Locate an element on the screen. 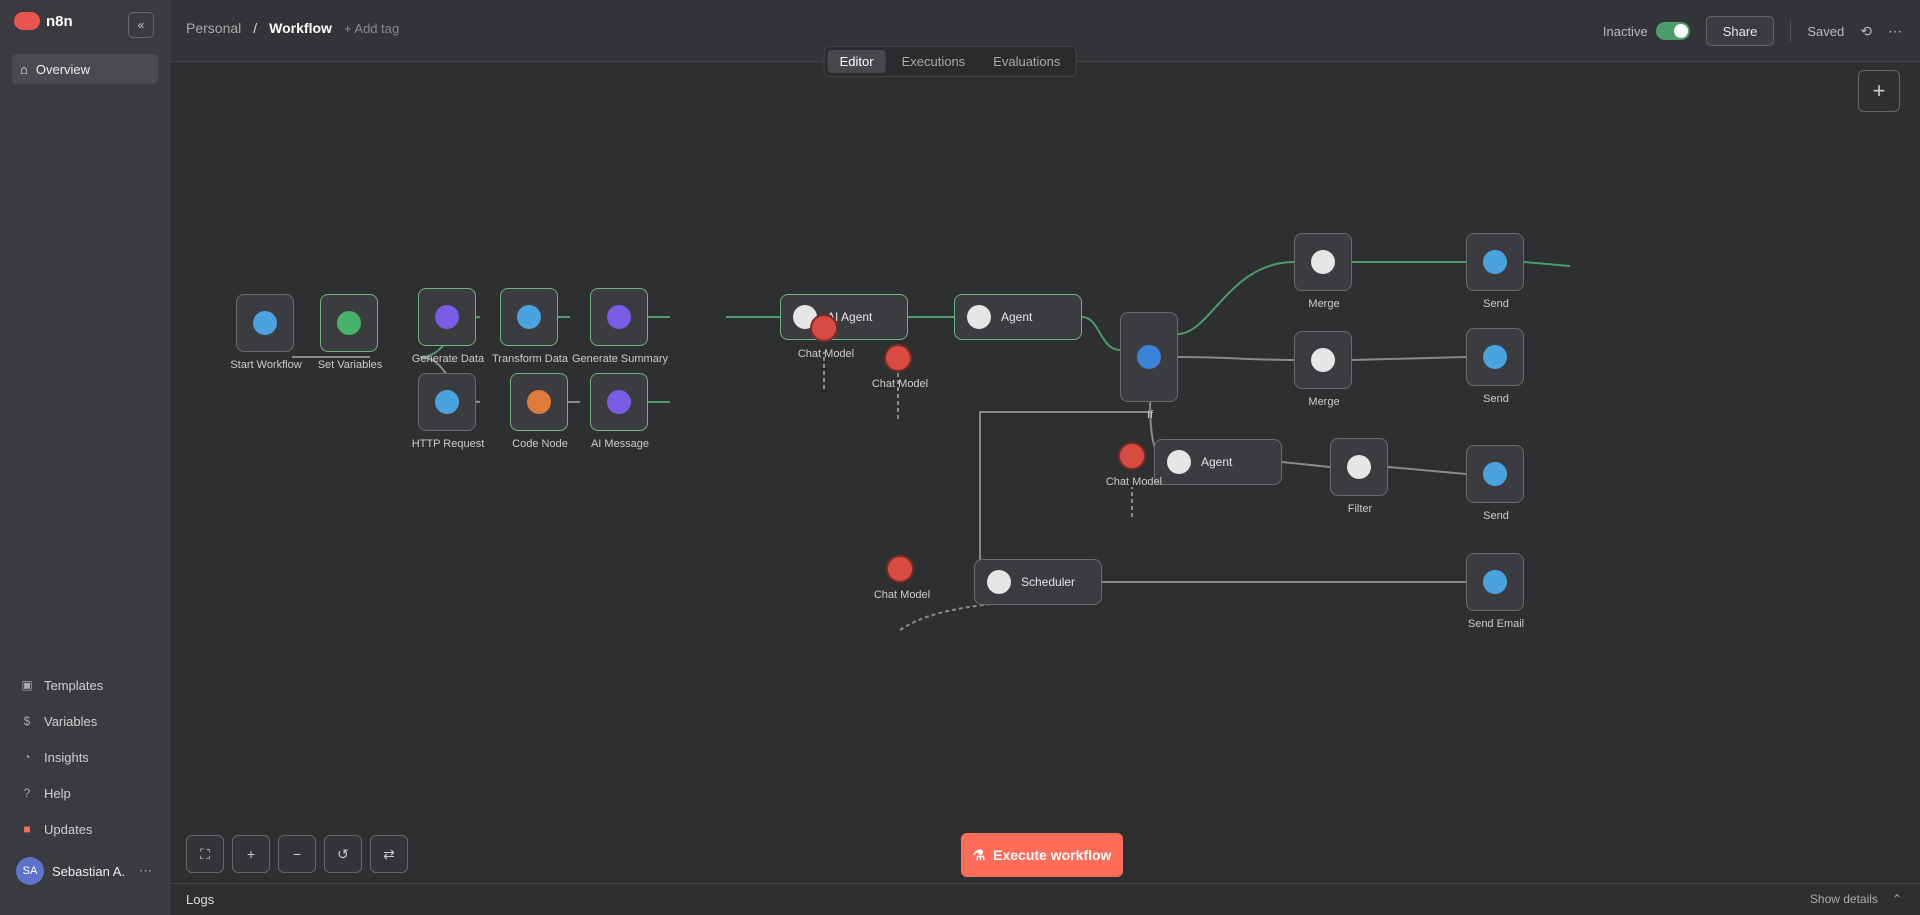 This screenshot has height=915, width=1920. trigger-icon is located at coordinates (265, 323).